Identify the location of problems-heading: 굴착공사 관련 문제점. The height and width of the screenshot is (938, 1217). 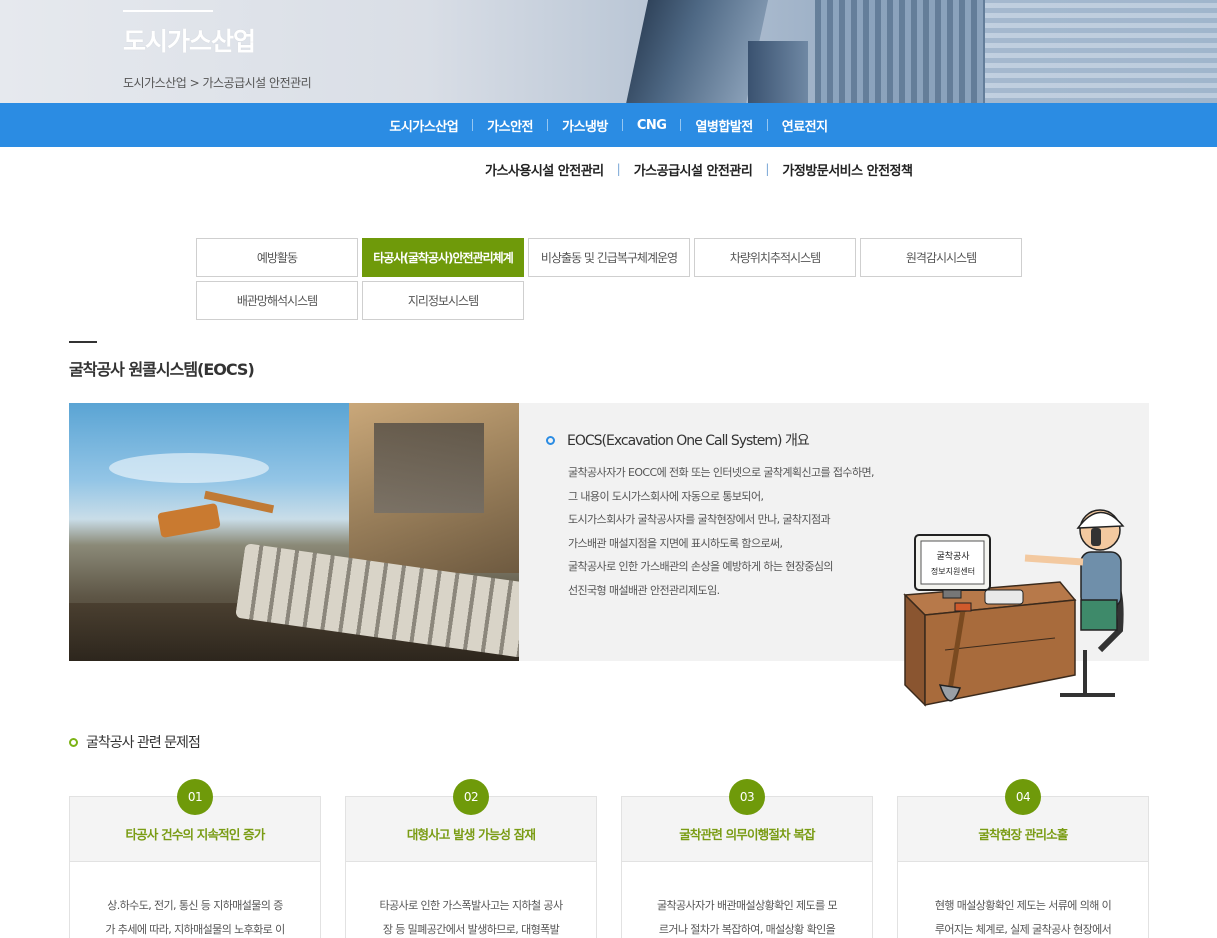
(135, 742).